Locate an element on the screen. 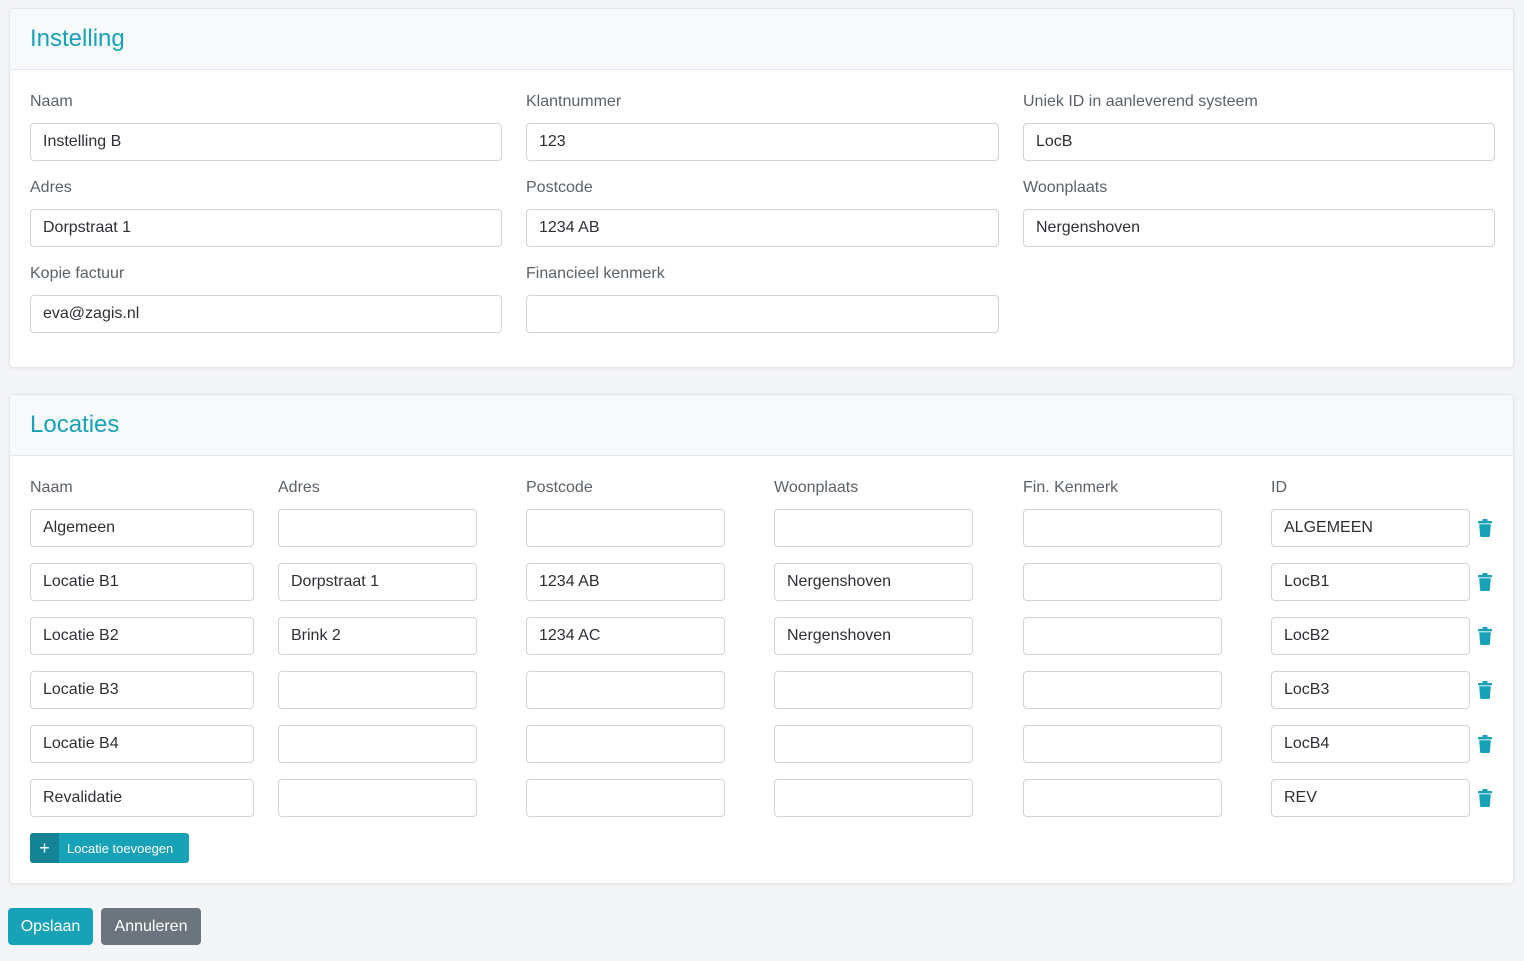 Image resolution: width=1524 pixels, height=961 pixels. financieel-kenmerk-input is located at coordinates (762, 314).